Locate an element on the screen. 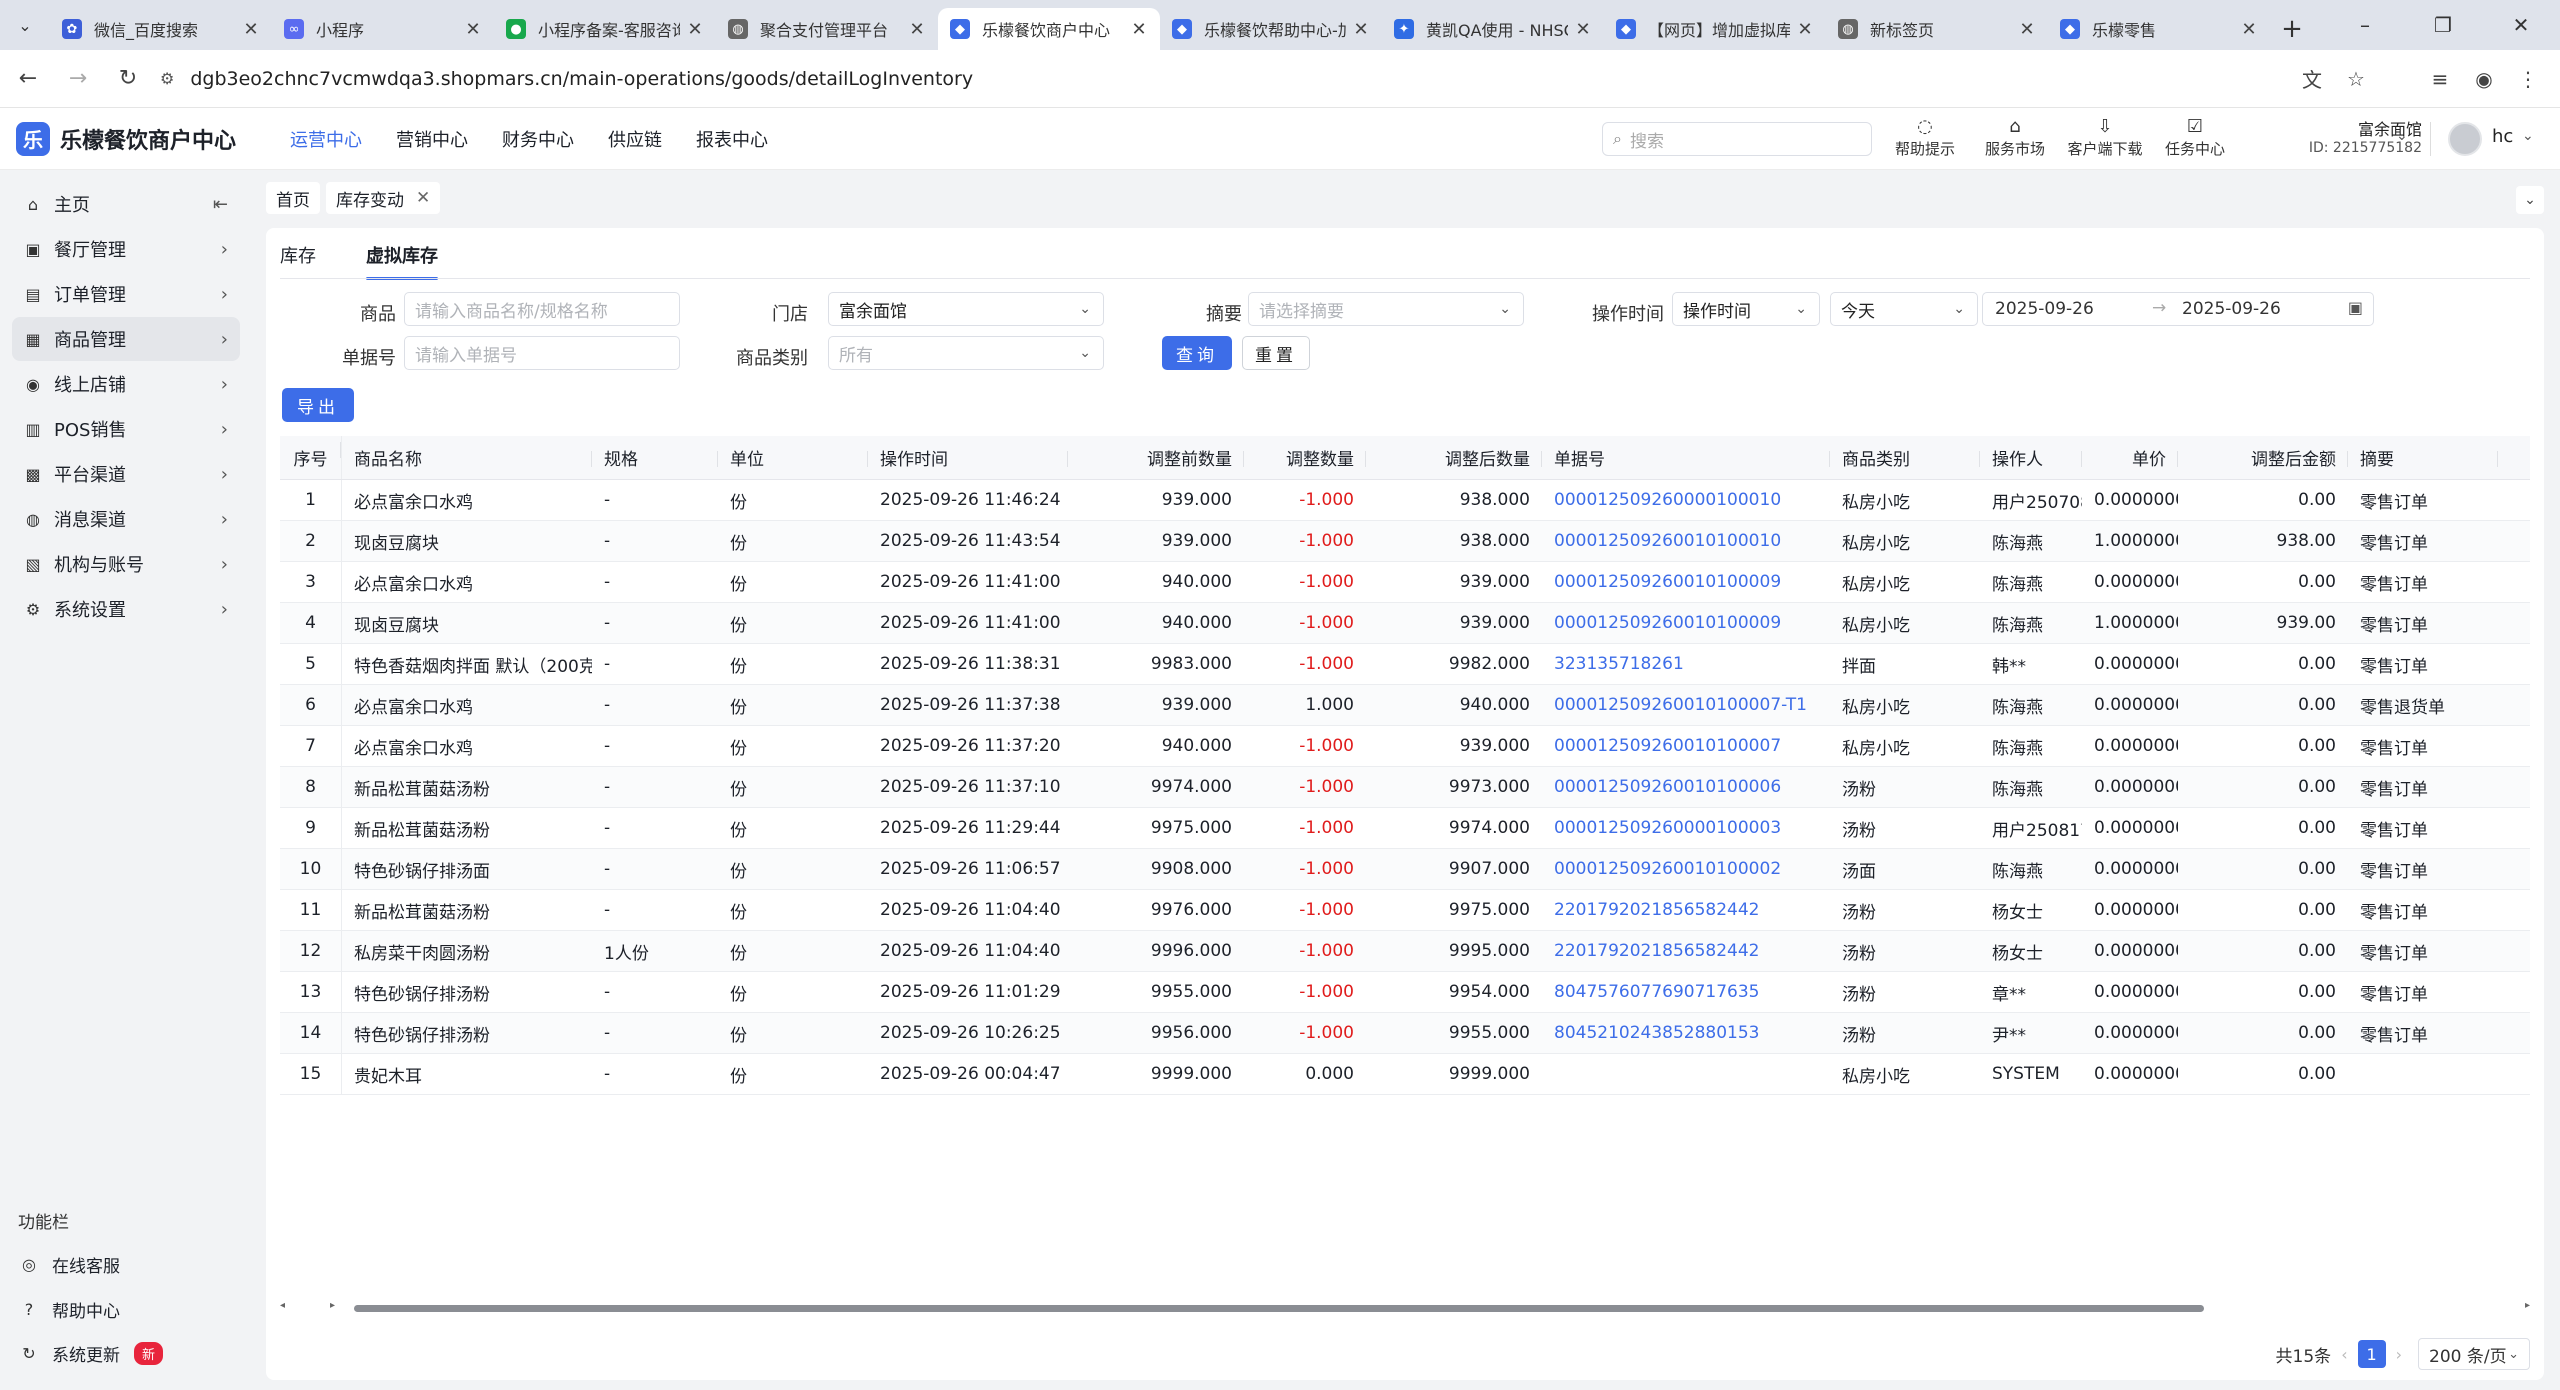 The height and width of the screenshot is (1390, 2560). col-order-no: 000012509260010100006 is located at coordinates (1686, 787).